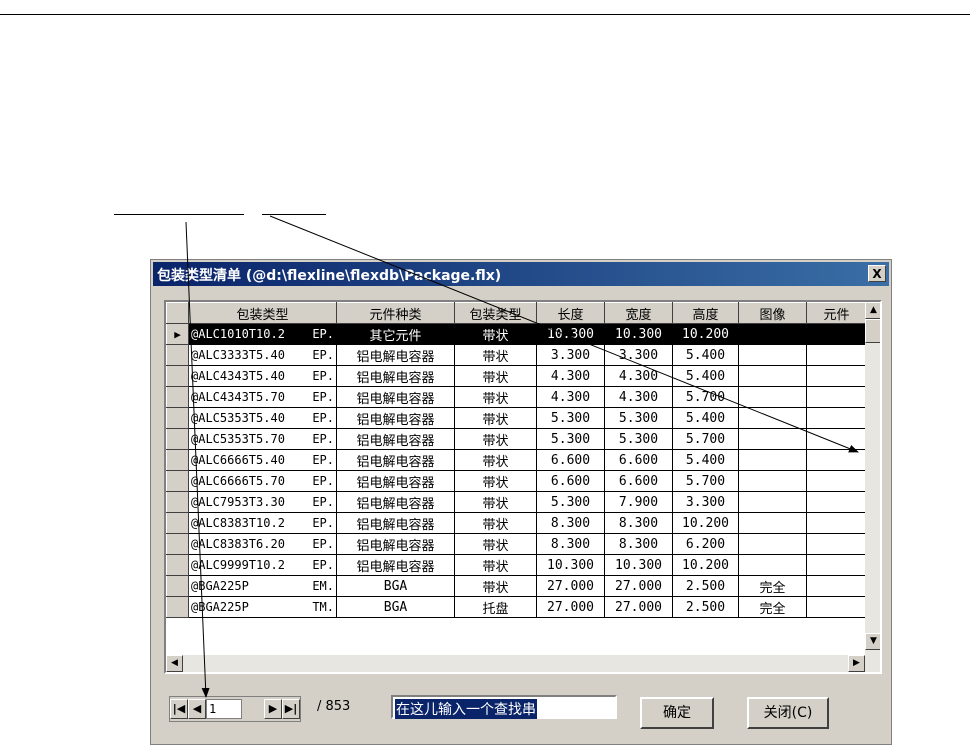  I want to click on package-cell: @ALC3333T5.40 EP., so click(262, 355).